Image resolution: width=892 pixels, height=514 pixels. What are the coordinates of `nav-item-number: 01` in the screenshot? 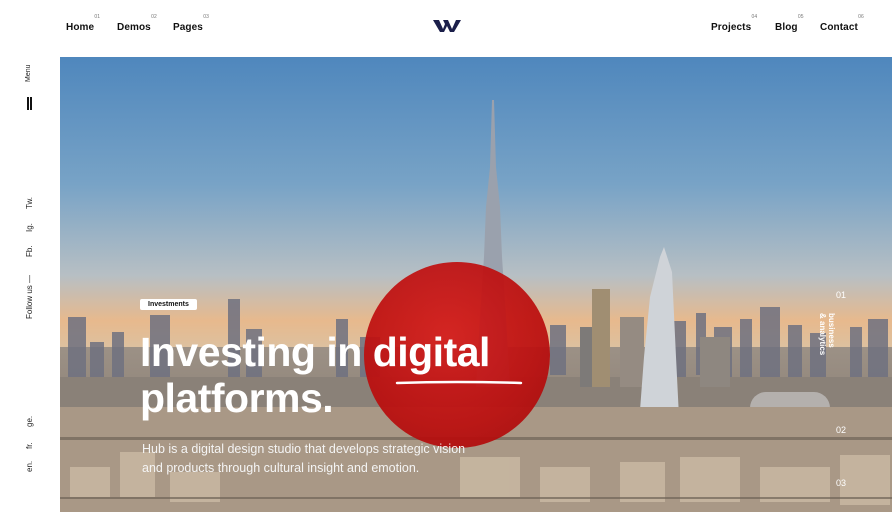 It's located at (97, 17).